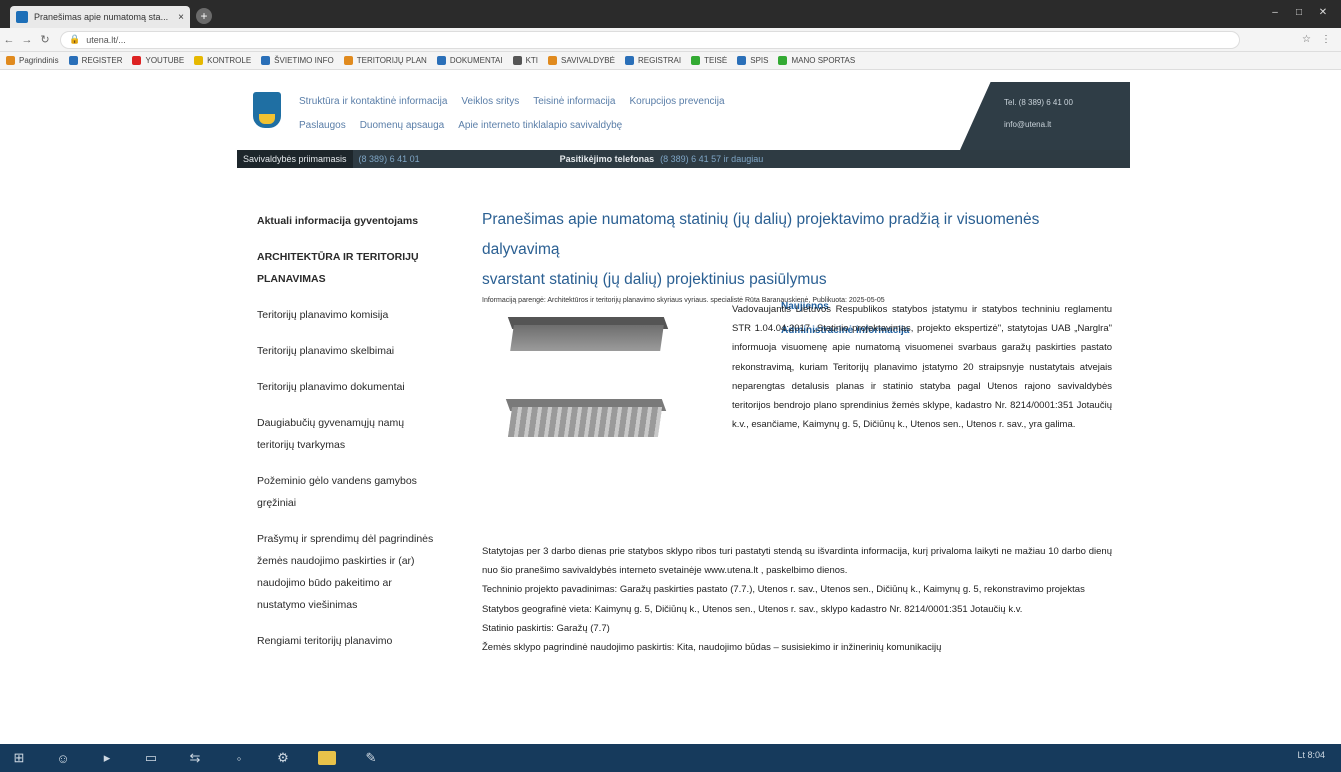 The height and width of the screenshot is (772, 1341). What do you see at coordinates (151, 758) in the screenshot?
I see `window-icon: ▭` at bounding box center [151, 758].